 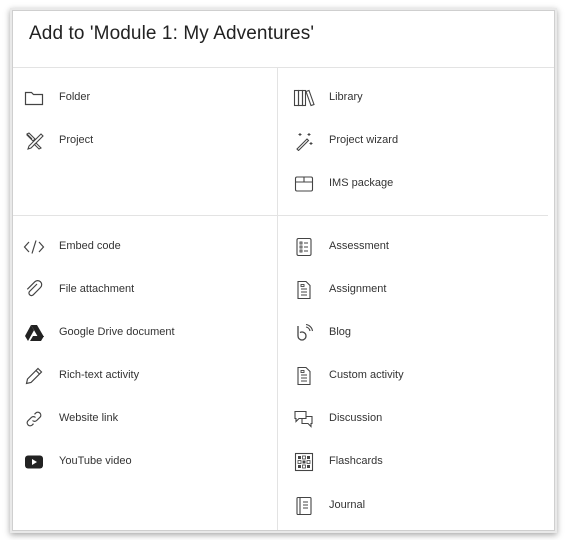 What do you see at coordinates (361, 183) in the screenshot?
I see `add-ims-package-label: IMS package` at bounding box center [361, 183].